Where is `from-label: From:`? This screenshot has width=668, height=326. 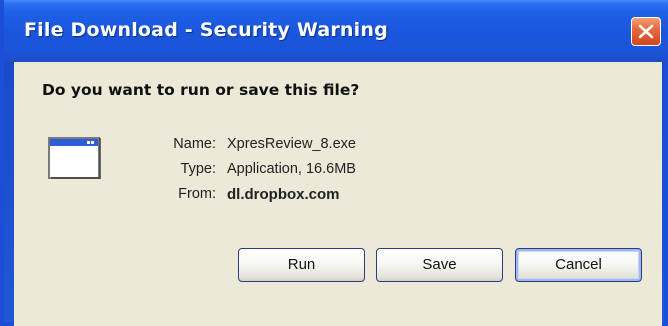 from-label: From: is located at coordinates (197, 194).